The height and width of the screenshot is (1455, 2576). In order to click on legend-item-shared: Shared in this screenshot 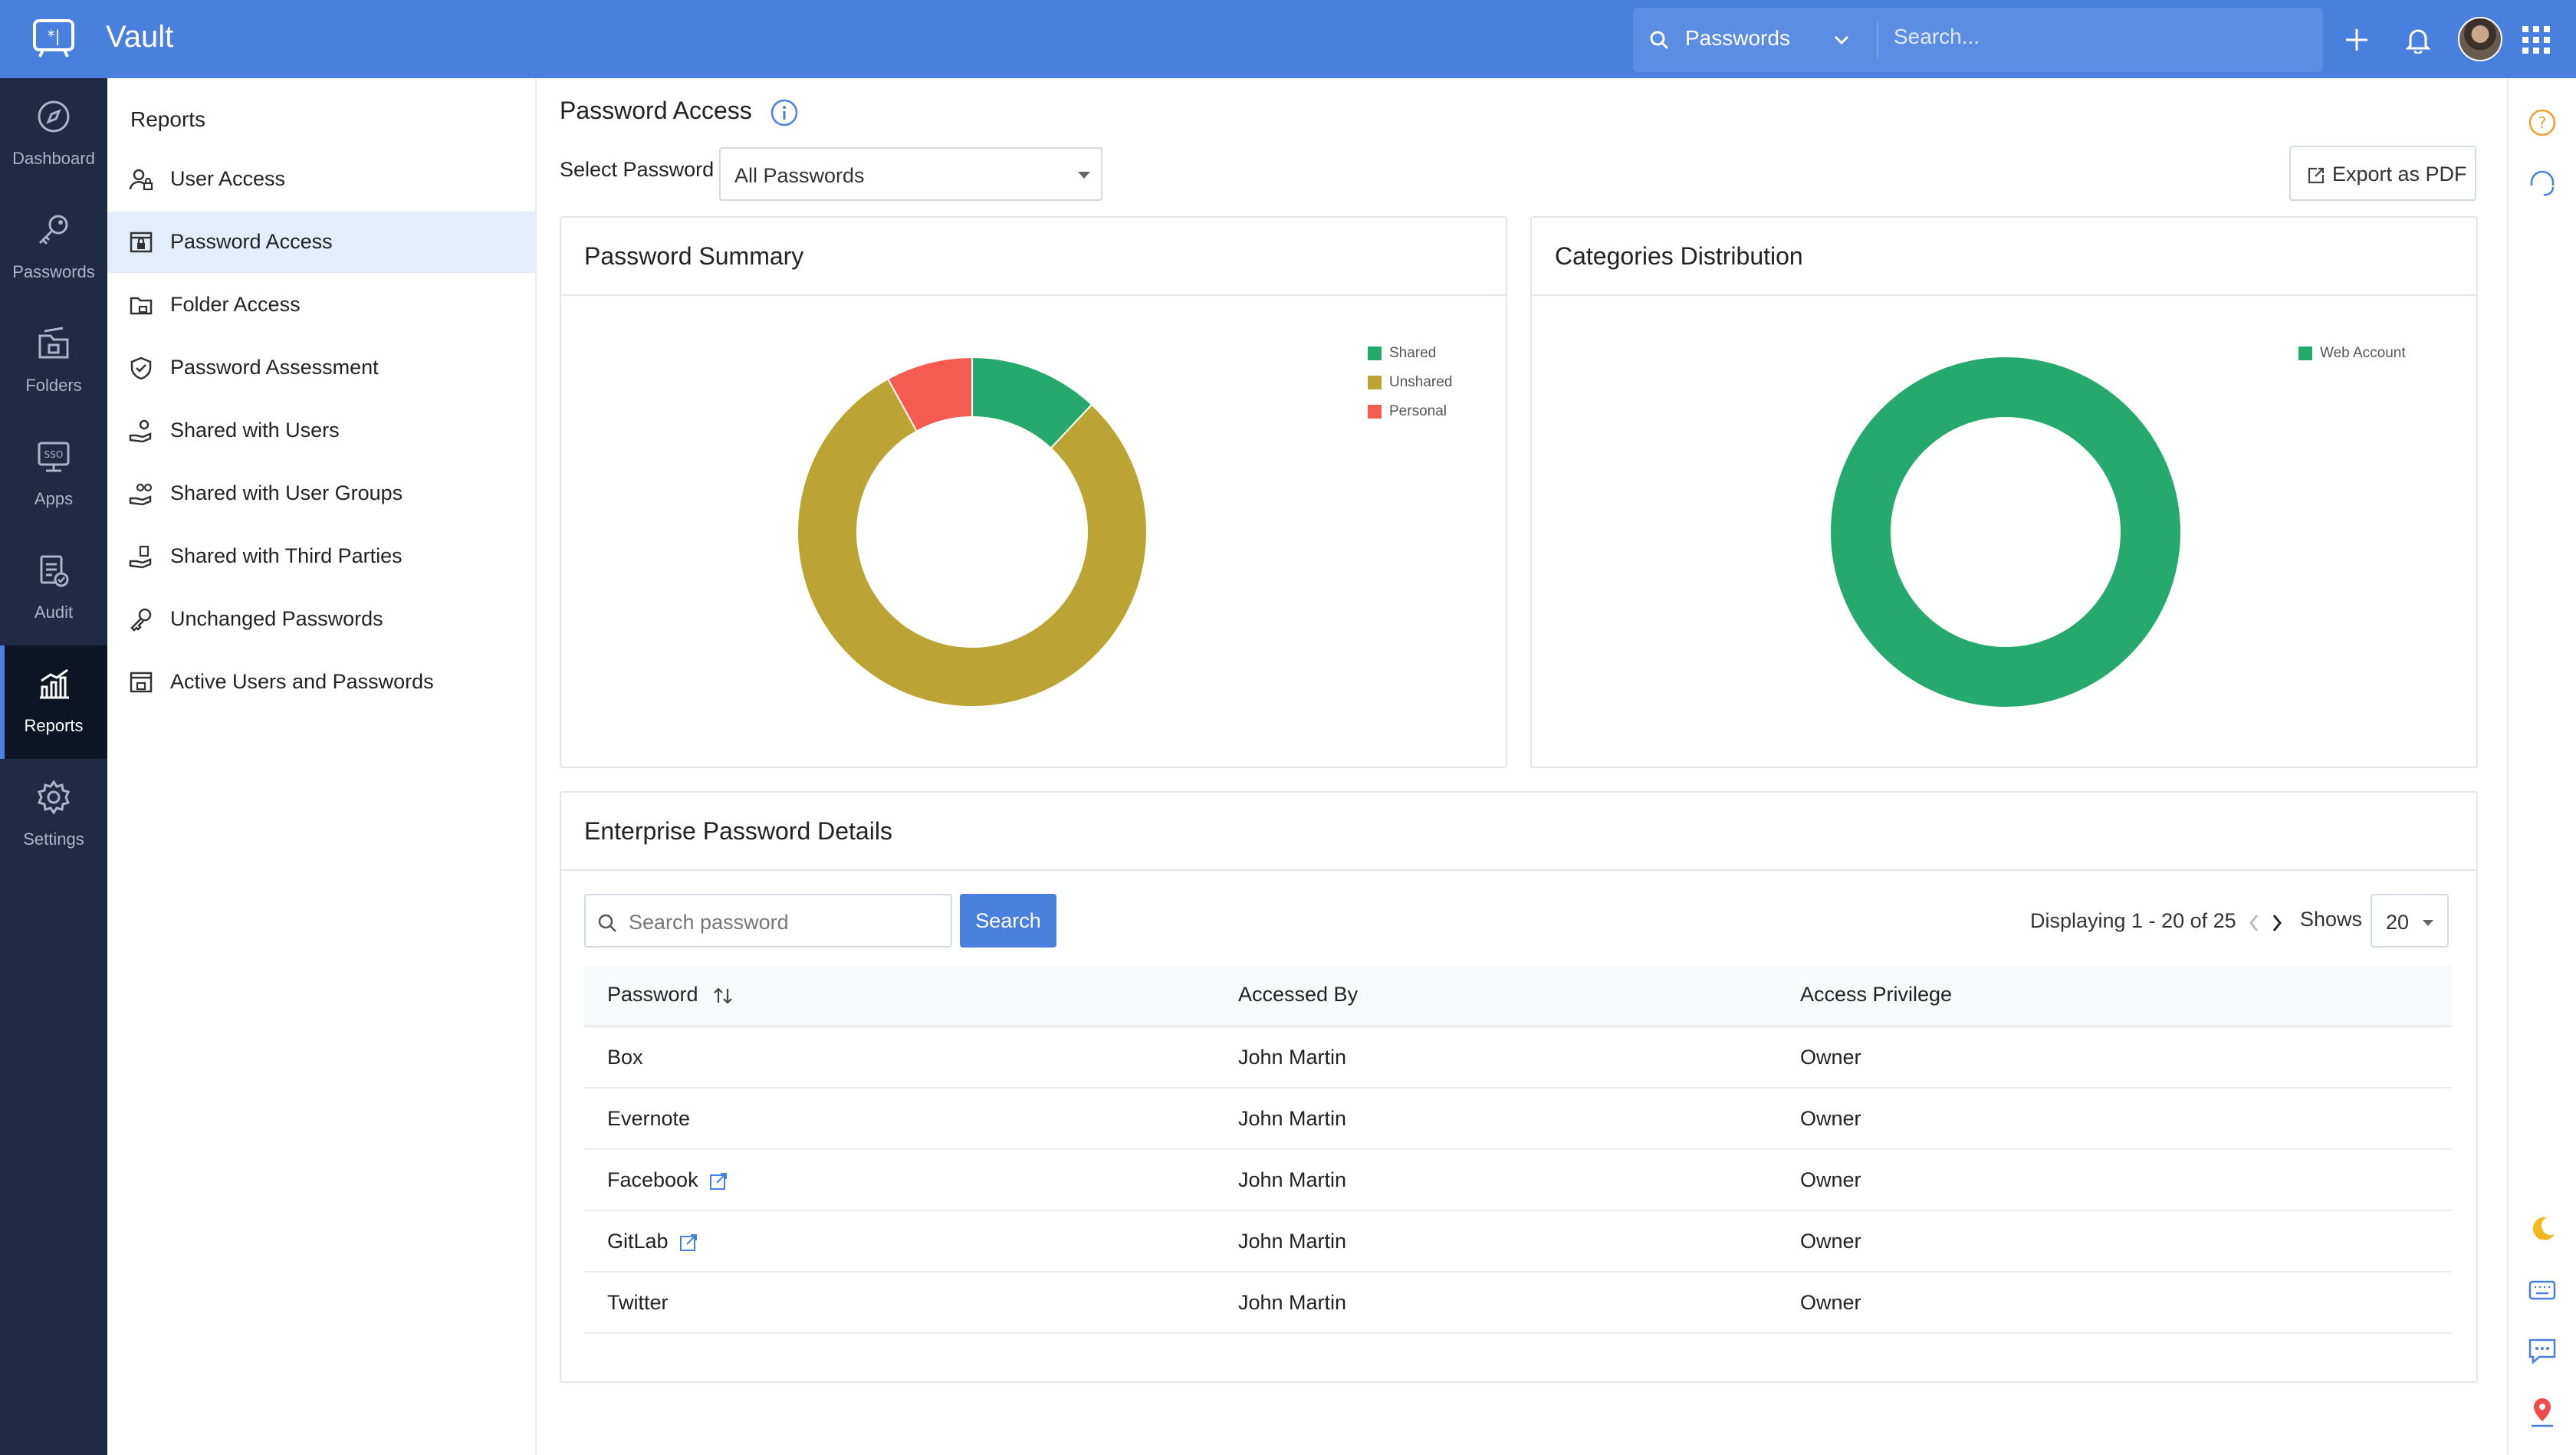, I will do `click(1410, 359)`.